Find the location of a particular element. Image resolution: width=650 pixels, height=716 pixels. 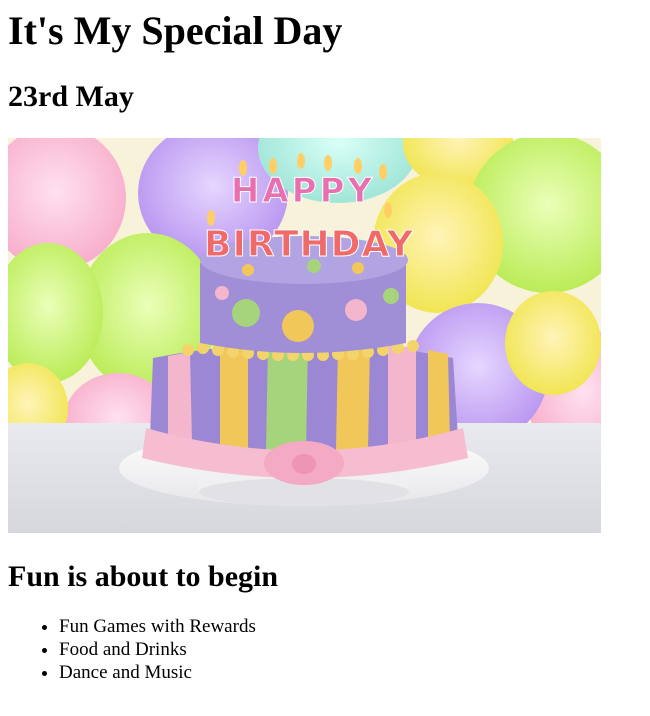

section-heading: Fun is about to begin is located at coordinates (143, 576).